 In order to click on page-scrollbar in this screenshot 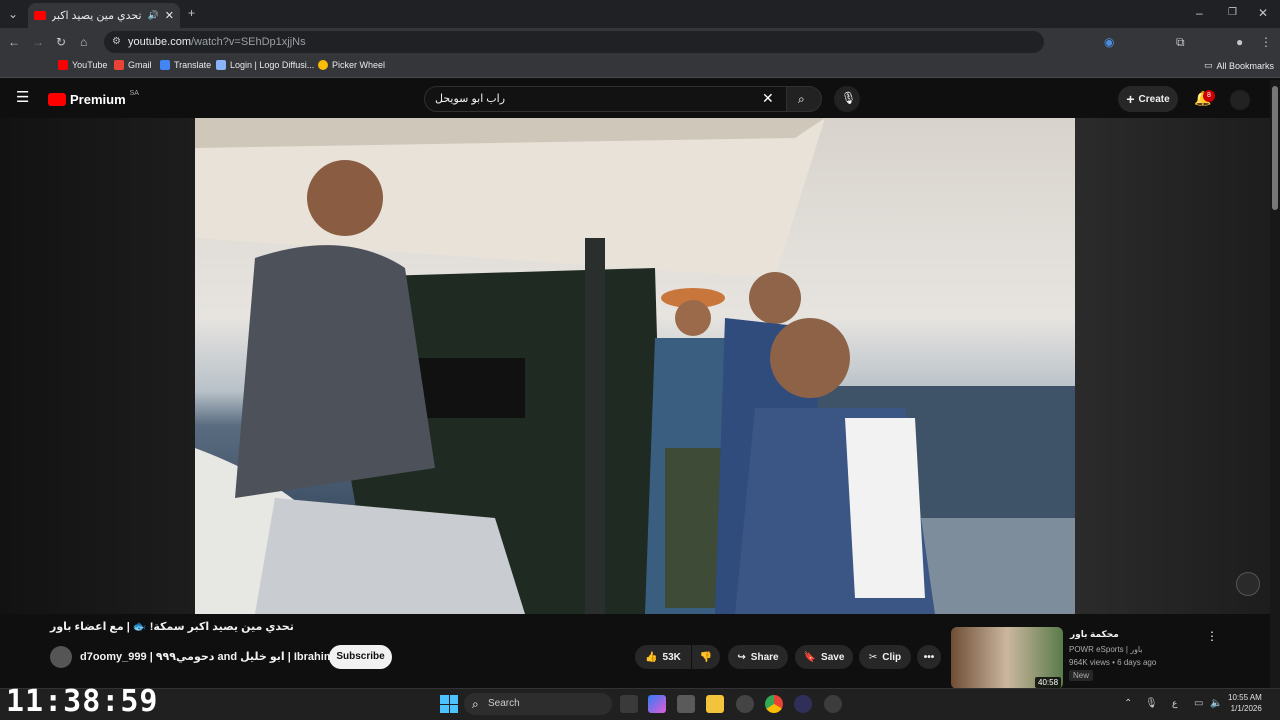, I will do `click(1275, 384)`.